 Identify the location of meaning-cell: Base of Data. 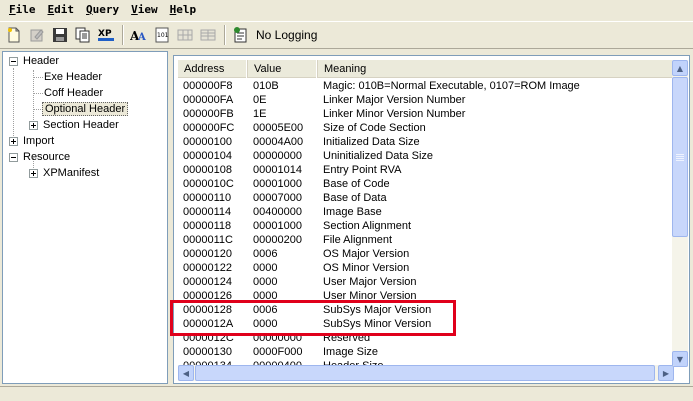
(355, 198).